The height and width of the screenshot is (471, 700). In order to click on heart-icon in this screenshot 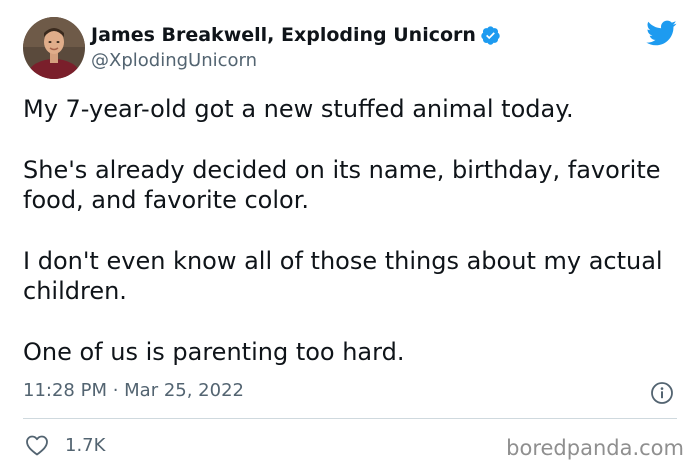, I will do `click(37, 445)`.